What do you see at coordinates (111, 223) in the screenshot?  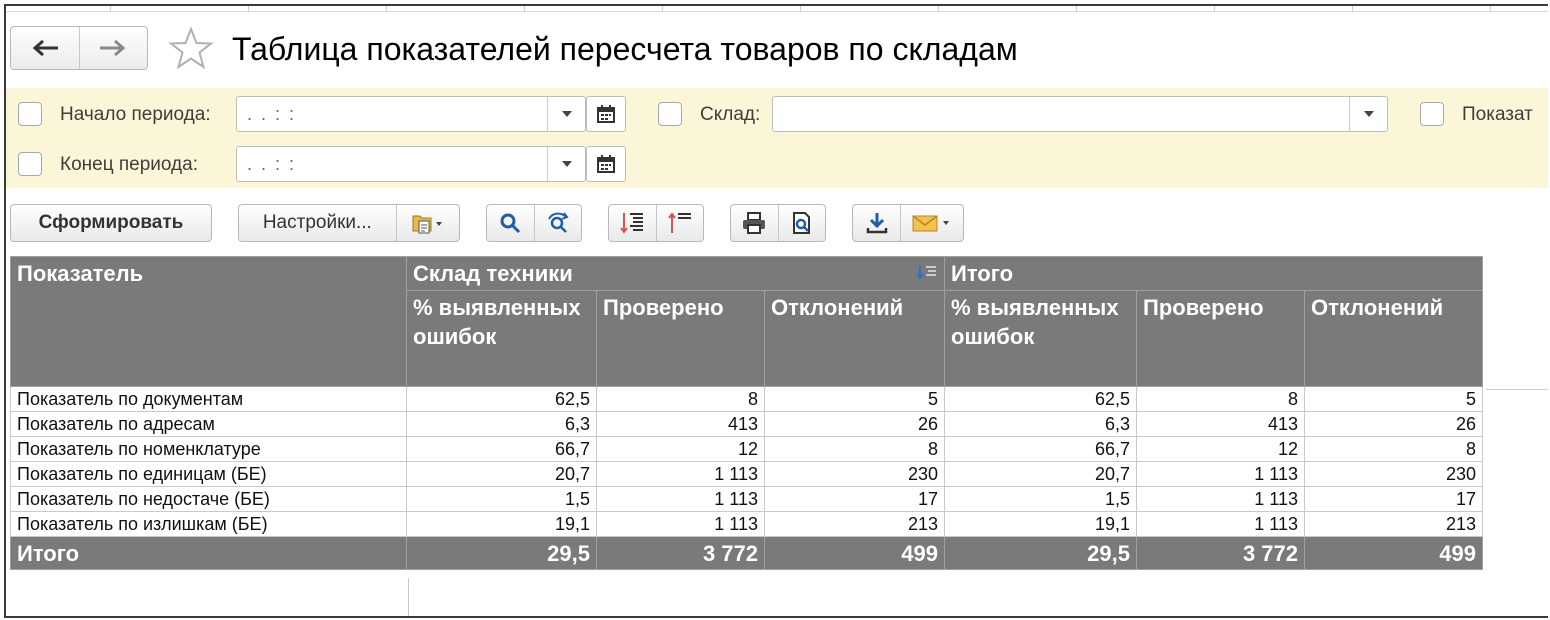 I see `generate-button: Сформировать` at bounding box center [111, 223].